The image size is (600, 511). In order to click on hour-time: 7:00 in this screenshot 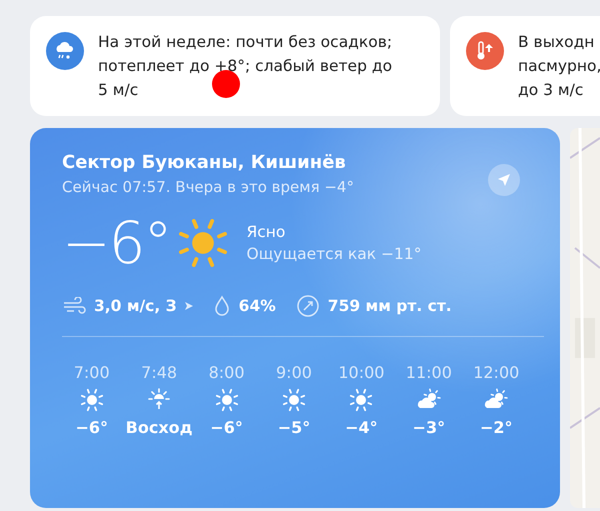, I will do `click(92, 372)`.